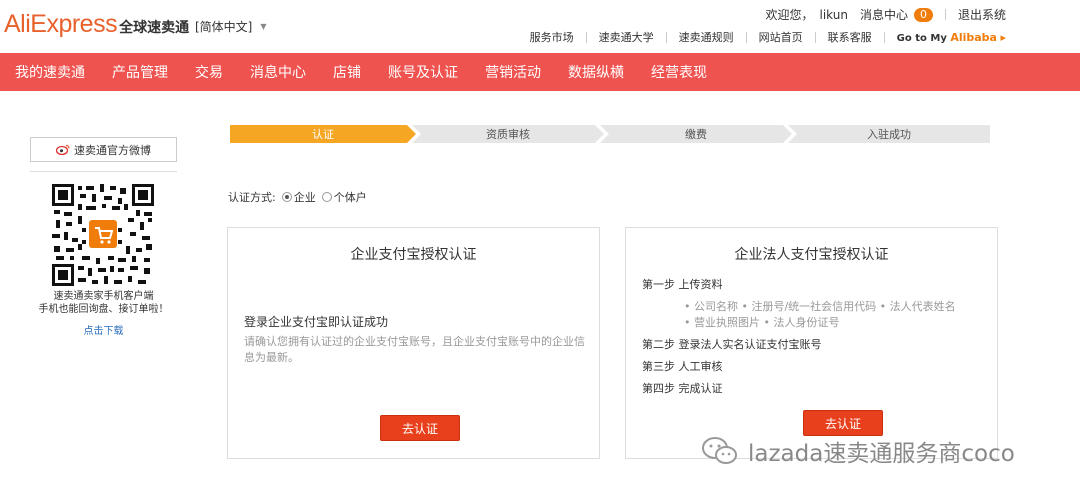 The image size is (1080, 495). I want to click on alibaba-brand: Alibaba, so click(973, 37).